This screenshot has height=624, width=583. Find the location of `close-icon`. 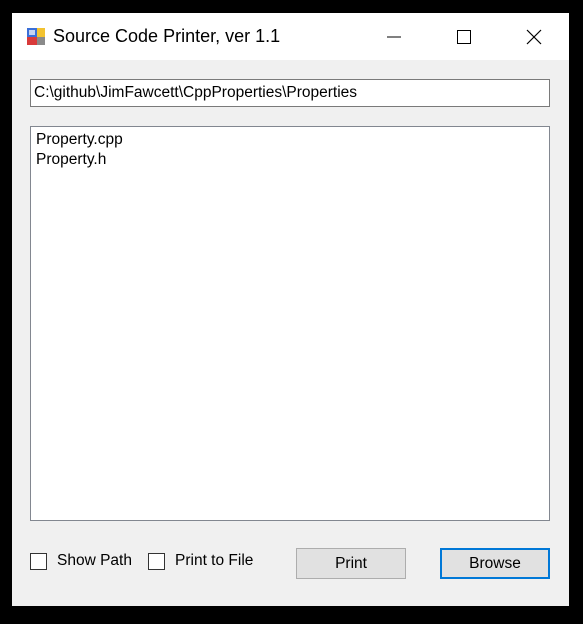

close-icon is located at coordinates (534, 36).